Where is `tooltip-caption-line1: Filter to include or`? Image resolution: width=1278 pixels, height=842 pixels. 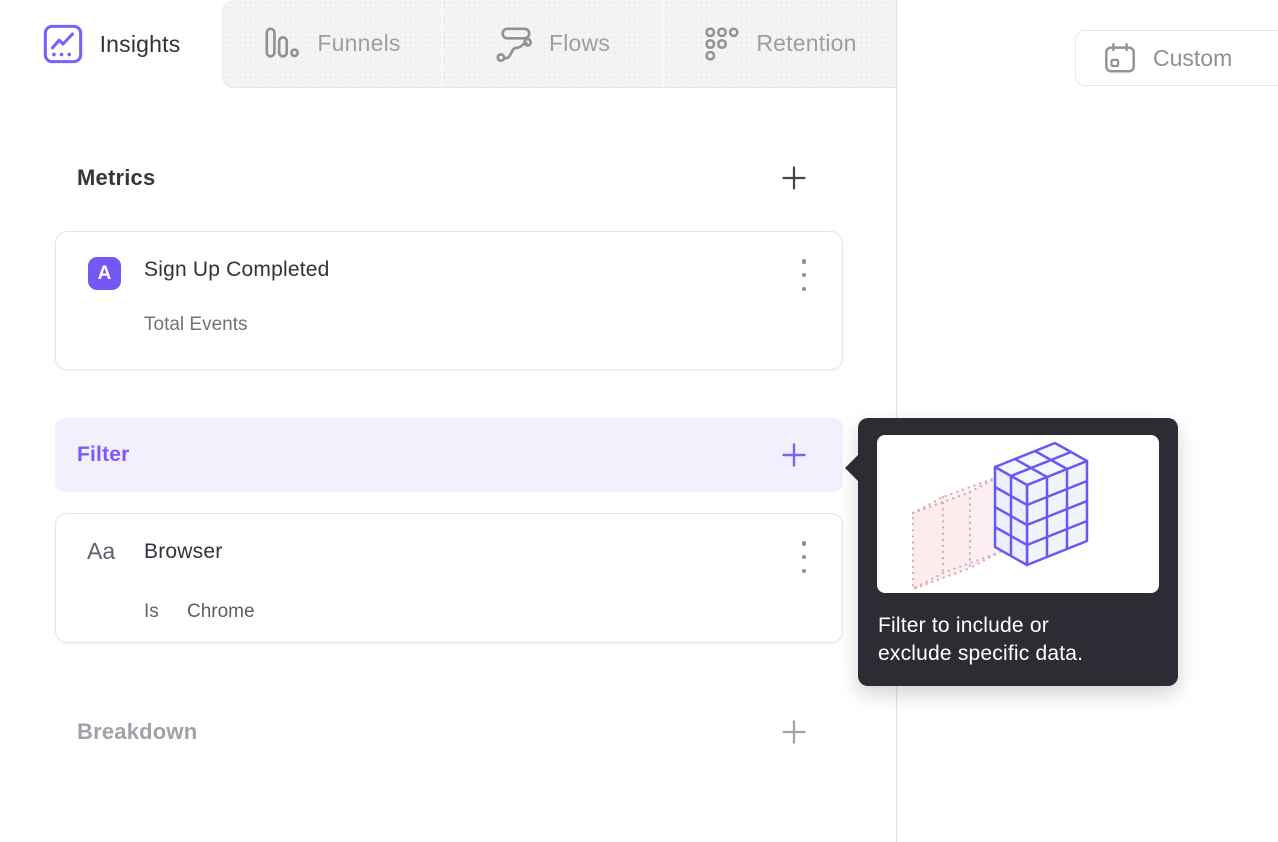 tooltip-caption-line1: Filter to include or is located at coordinates (963, 625).